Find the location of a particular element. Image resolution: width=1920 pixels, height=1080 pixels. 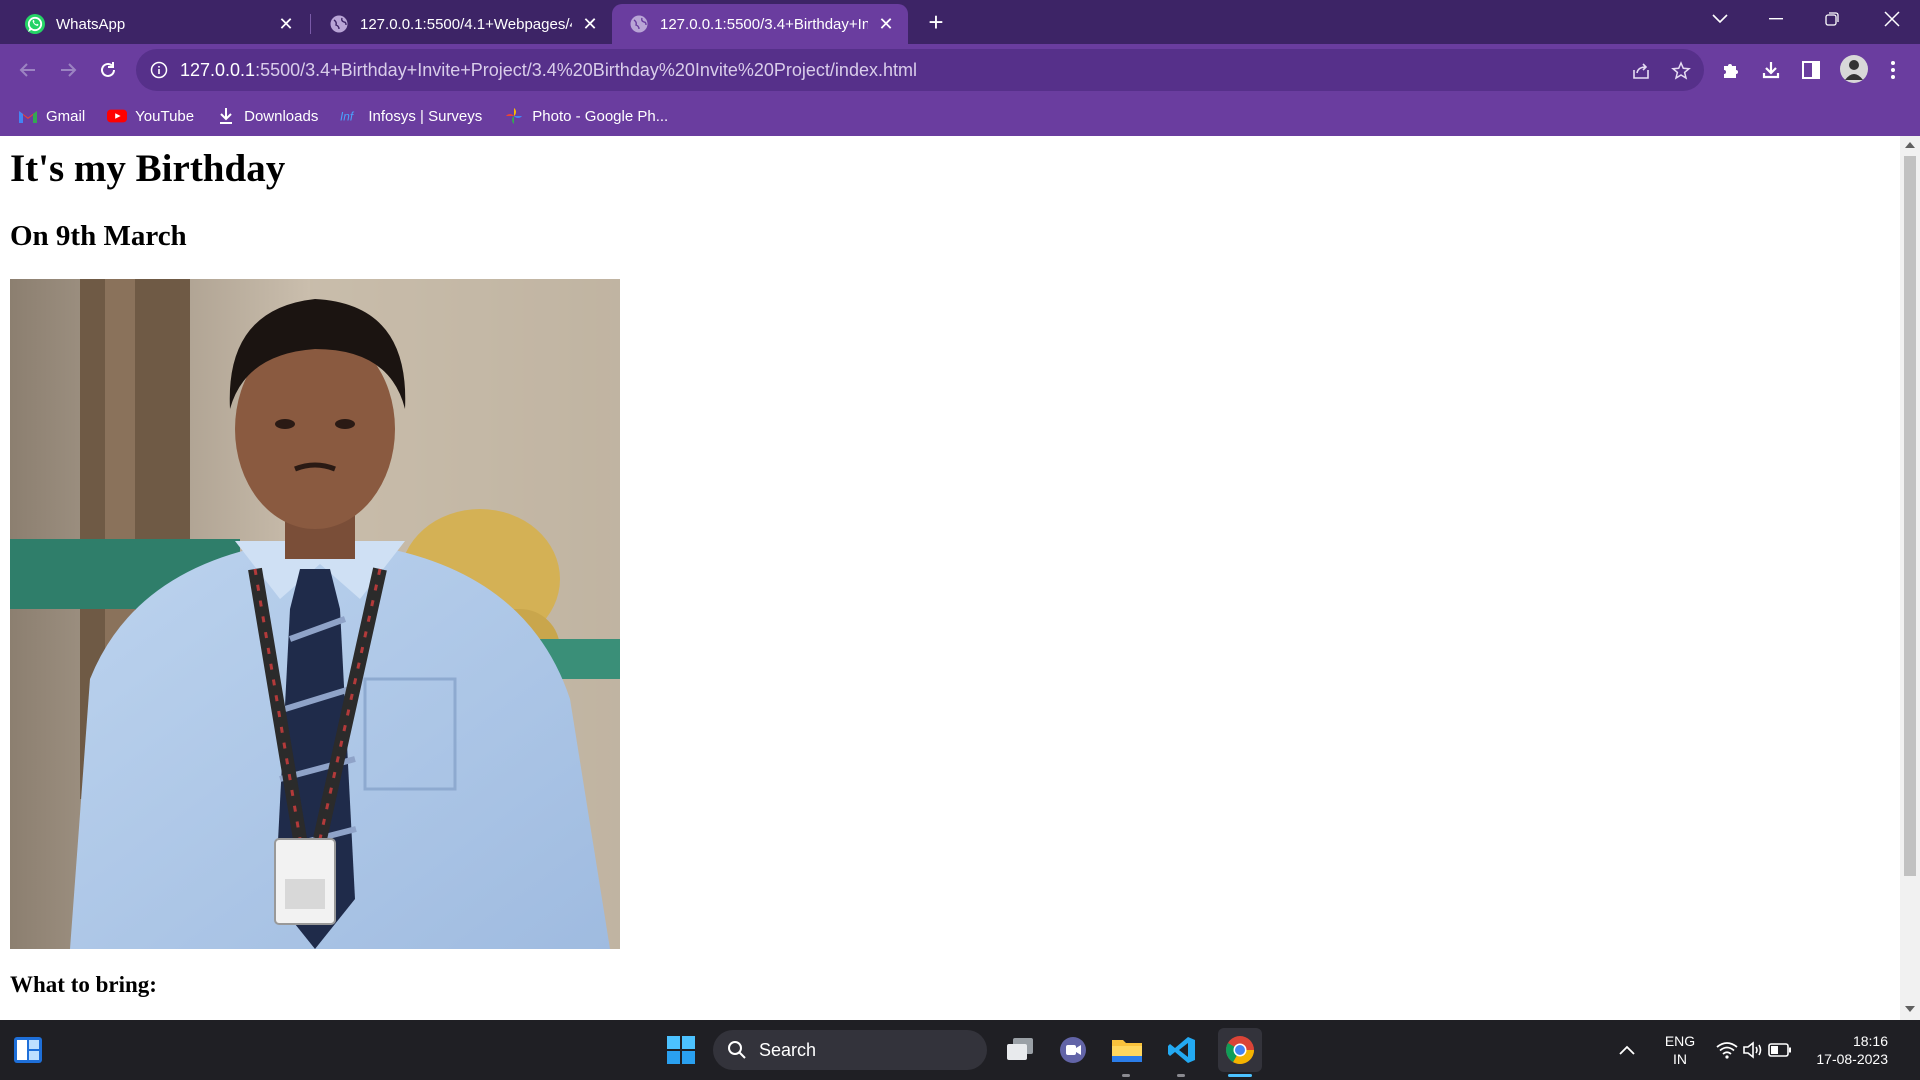

back-button is located at coordinates (28, 70).